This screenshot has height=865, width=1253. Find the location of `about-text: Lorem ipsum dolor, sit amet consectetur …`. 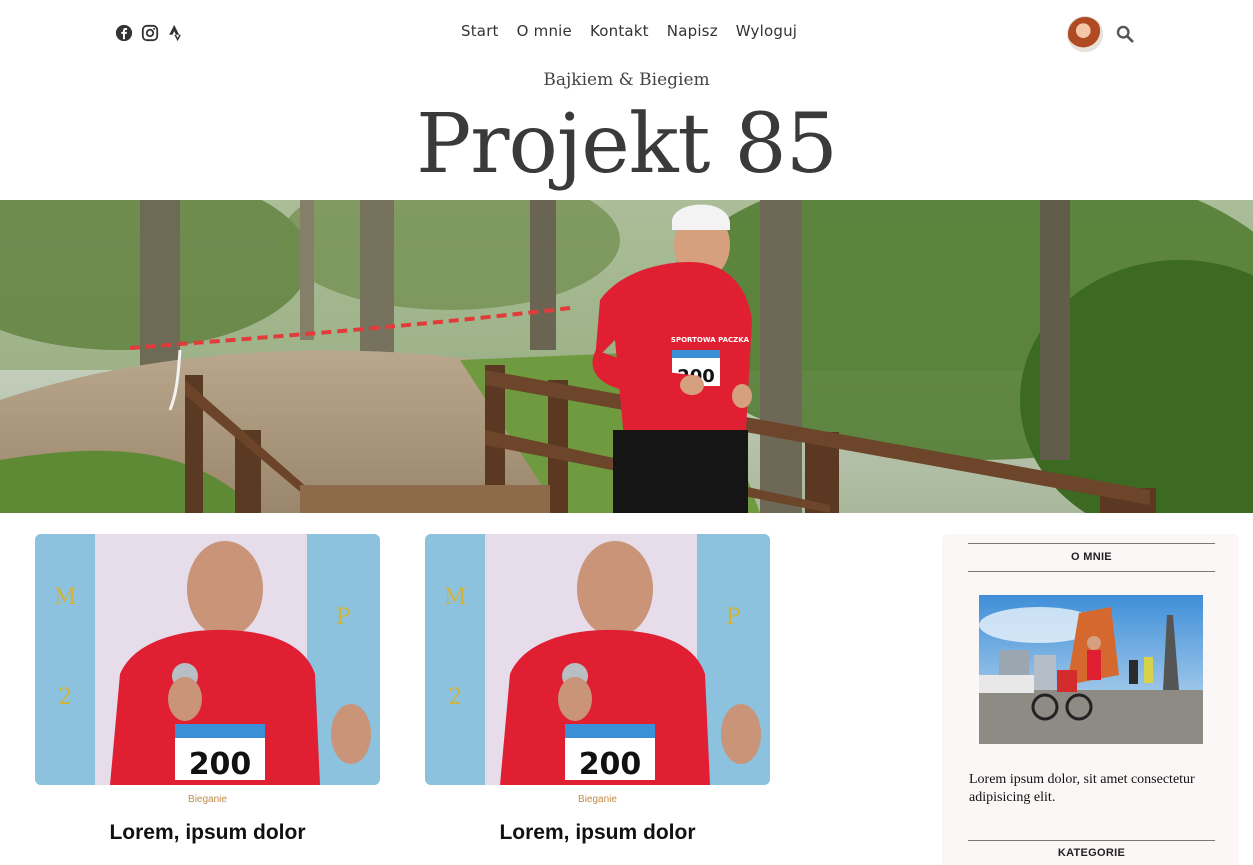

about-text: Lorem ipsum dolor, sit amet consectetur … is located at coordinates (1082, 788).